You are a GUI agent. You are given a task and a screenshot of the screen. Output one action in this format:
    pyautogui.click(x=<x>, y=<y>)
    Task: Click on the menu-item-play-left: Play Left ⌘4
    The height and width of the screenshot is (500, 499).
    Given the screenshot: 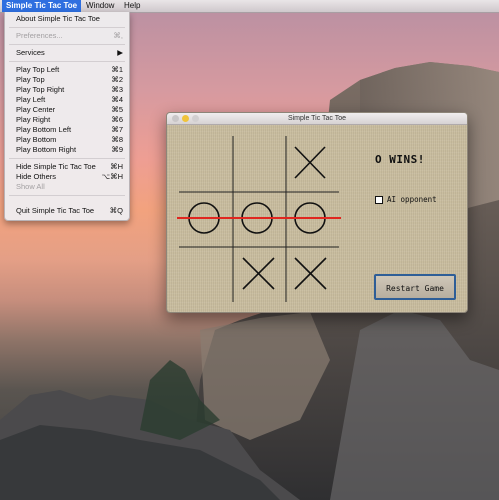 What is the action you would take?
    pyautogui.click(x=67, y=100)
    